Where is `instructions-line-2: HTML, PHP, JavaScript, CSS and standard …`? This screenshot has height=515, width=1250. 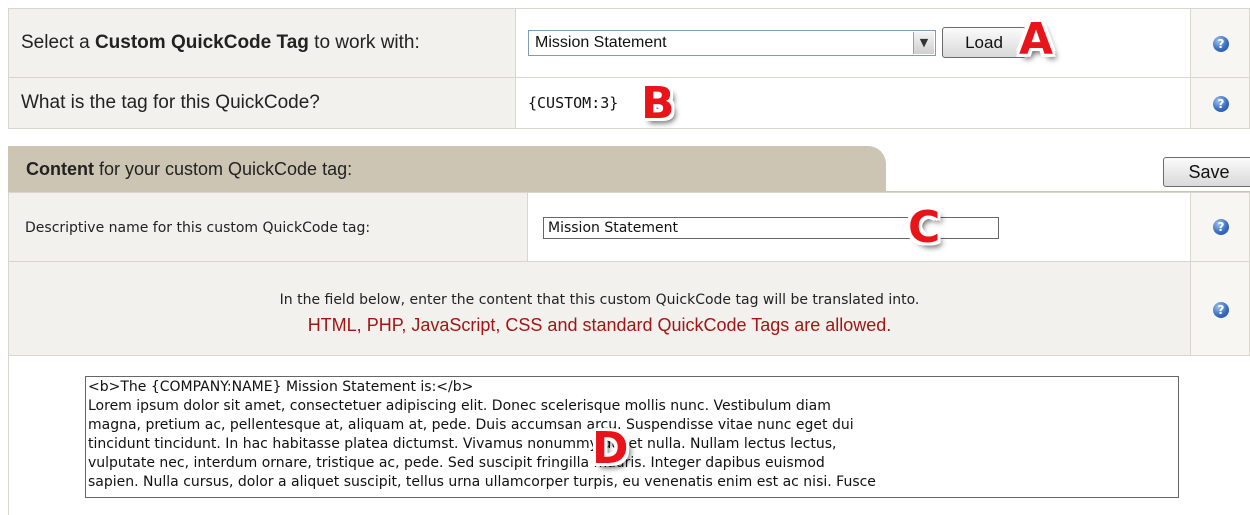
instructions-line-2: HTML, PHP, JavaScript, CSS and standard … is located at coordinates (599, 325).